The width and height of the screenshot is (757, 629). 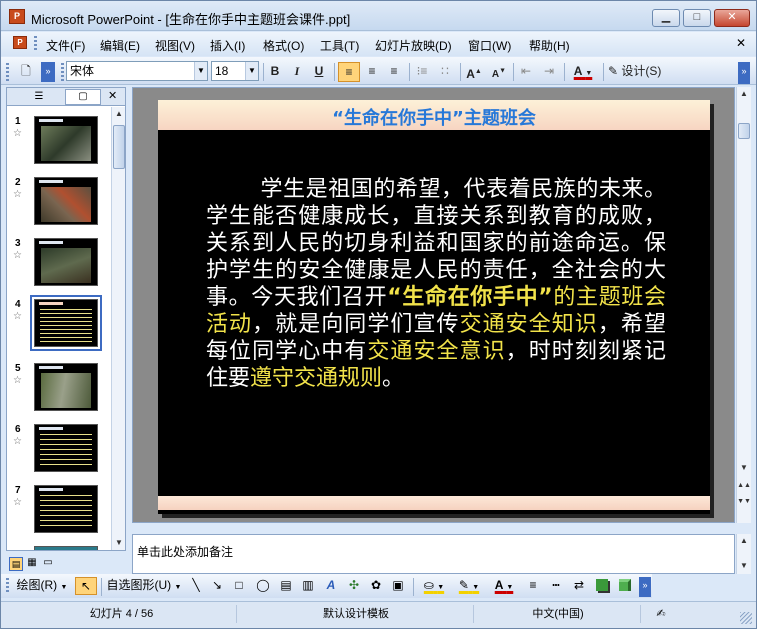 I want to click on menu-slideshow: 幻灯片放映(D), so click(x=413, y=45).